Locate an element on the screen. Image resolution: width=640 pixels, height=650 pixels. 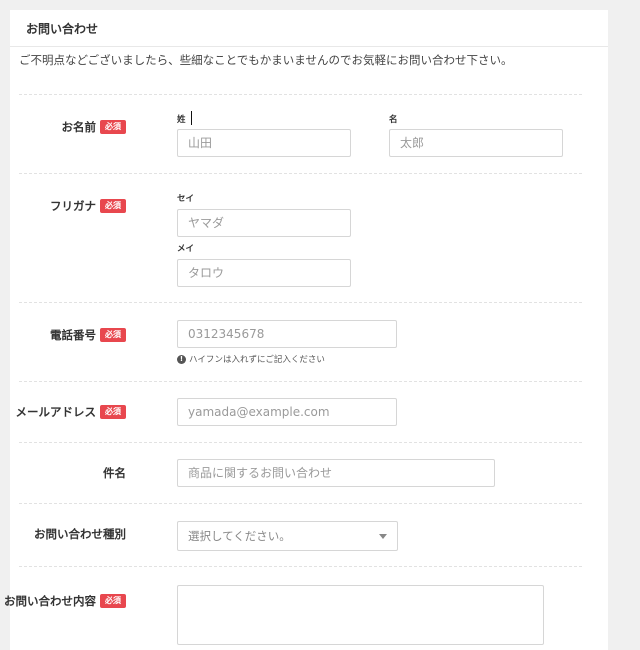
info-icon: ! is located at coordinates (181, 359).